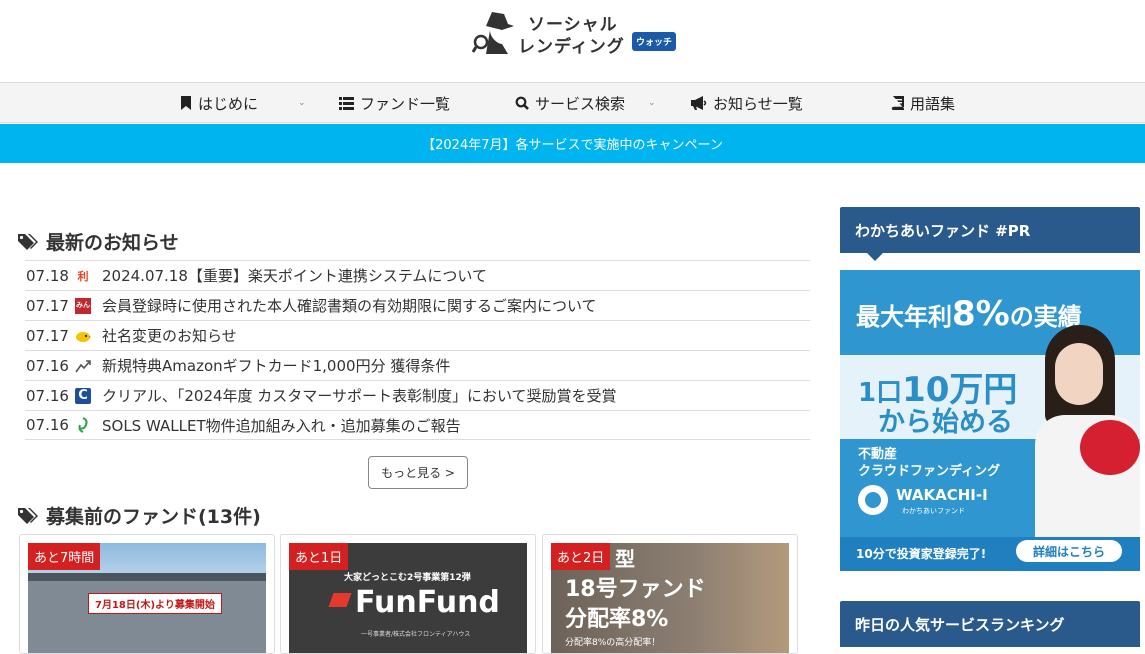 This screenshot has width=1145, height=654. I want to click on fund-rate-note: 分配率8%の高分配率！, so click(613, 643).